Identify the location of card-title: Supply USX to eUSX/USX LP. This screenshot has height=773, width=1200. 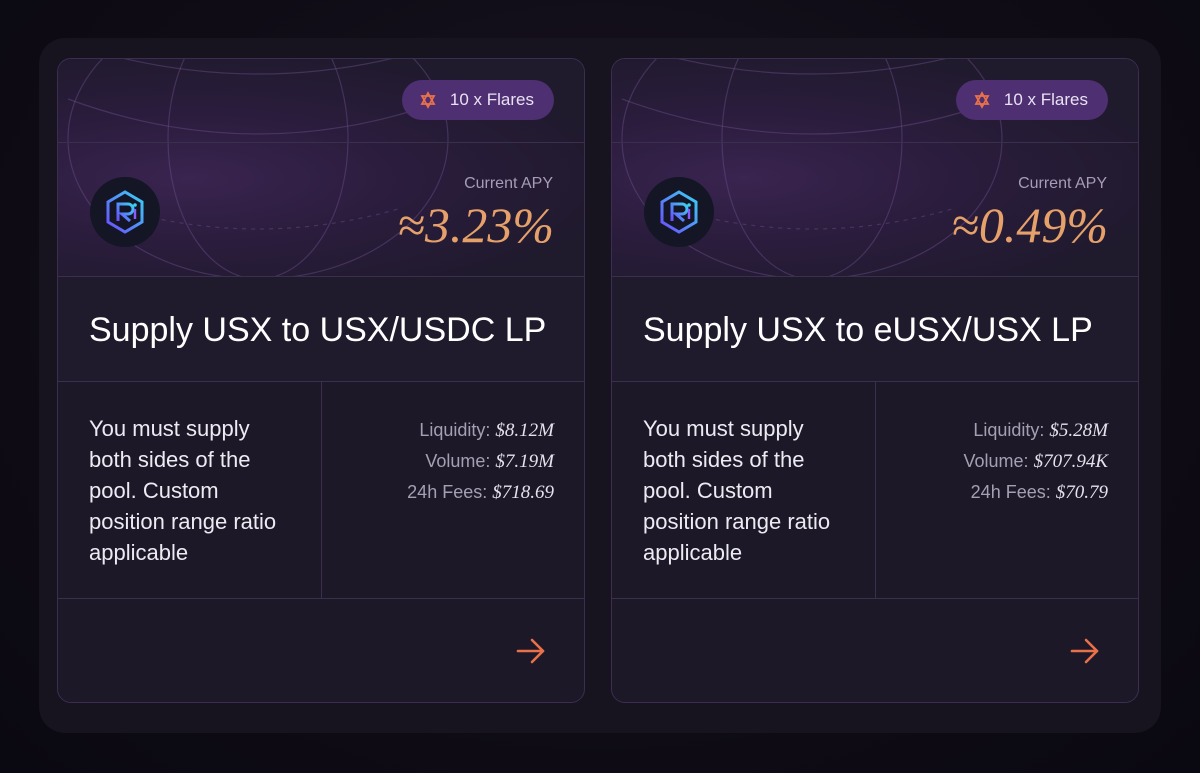
(868, 330).